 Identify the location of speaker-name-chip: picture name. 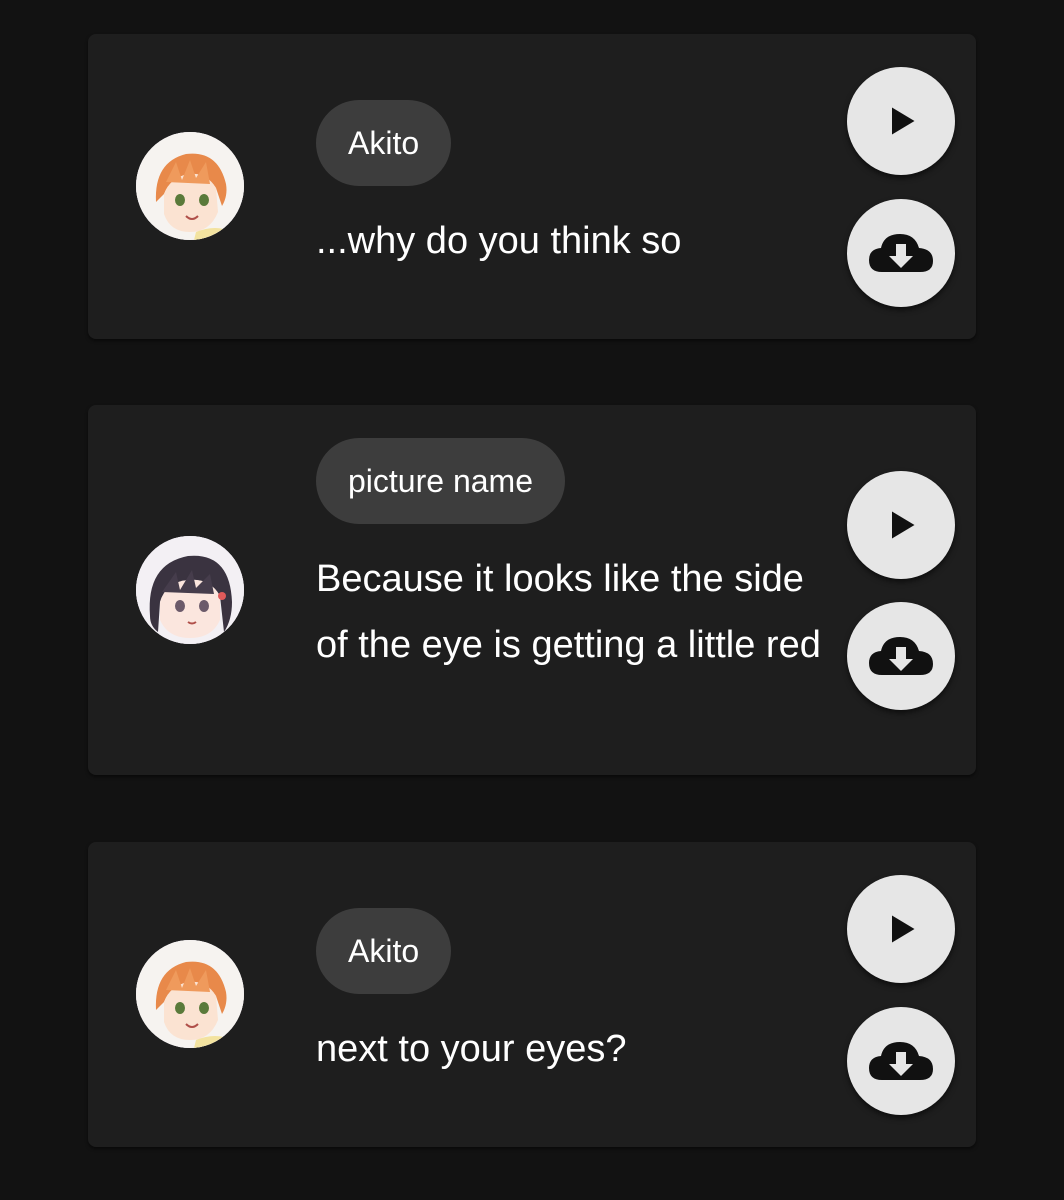
(440, 481).